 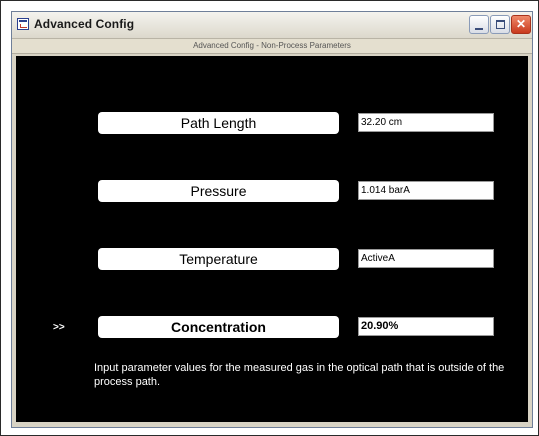 I want to click on maximize-icon, so click(x=500, y=24).